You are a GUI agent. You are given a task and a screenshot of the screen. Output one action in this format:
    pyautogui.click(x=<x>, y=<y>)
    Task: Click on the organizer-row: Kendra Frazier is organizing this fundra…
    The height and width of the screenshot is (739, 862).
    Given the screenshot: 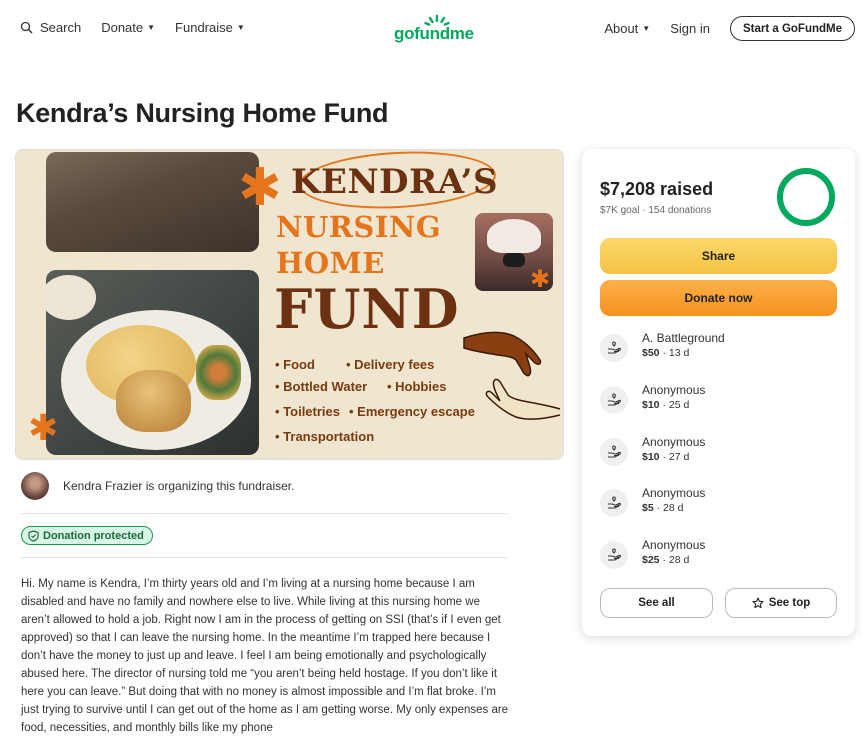 What is the action you would take?
    pyautogui.click(x=157, y=486)
    